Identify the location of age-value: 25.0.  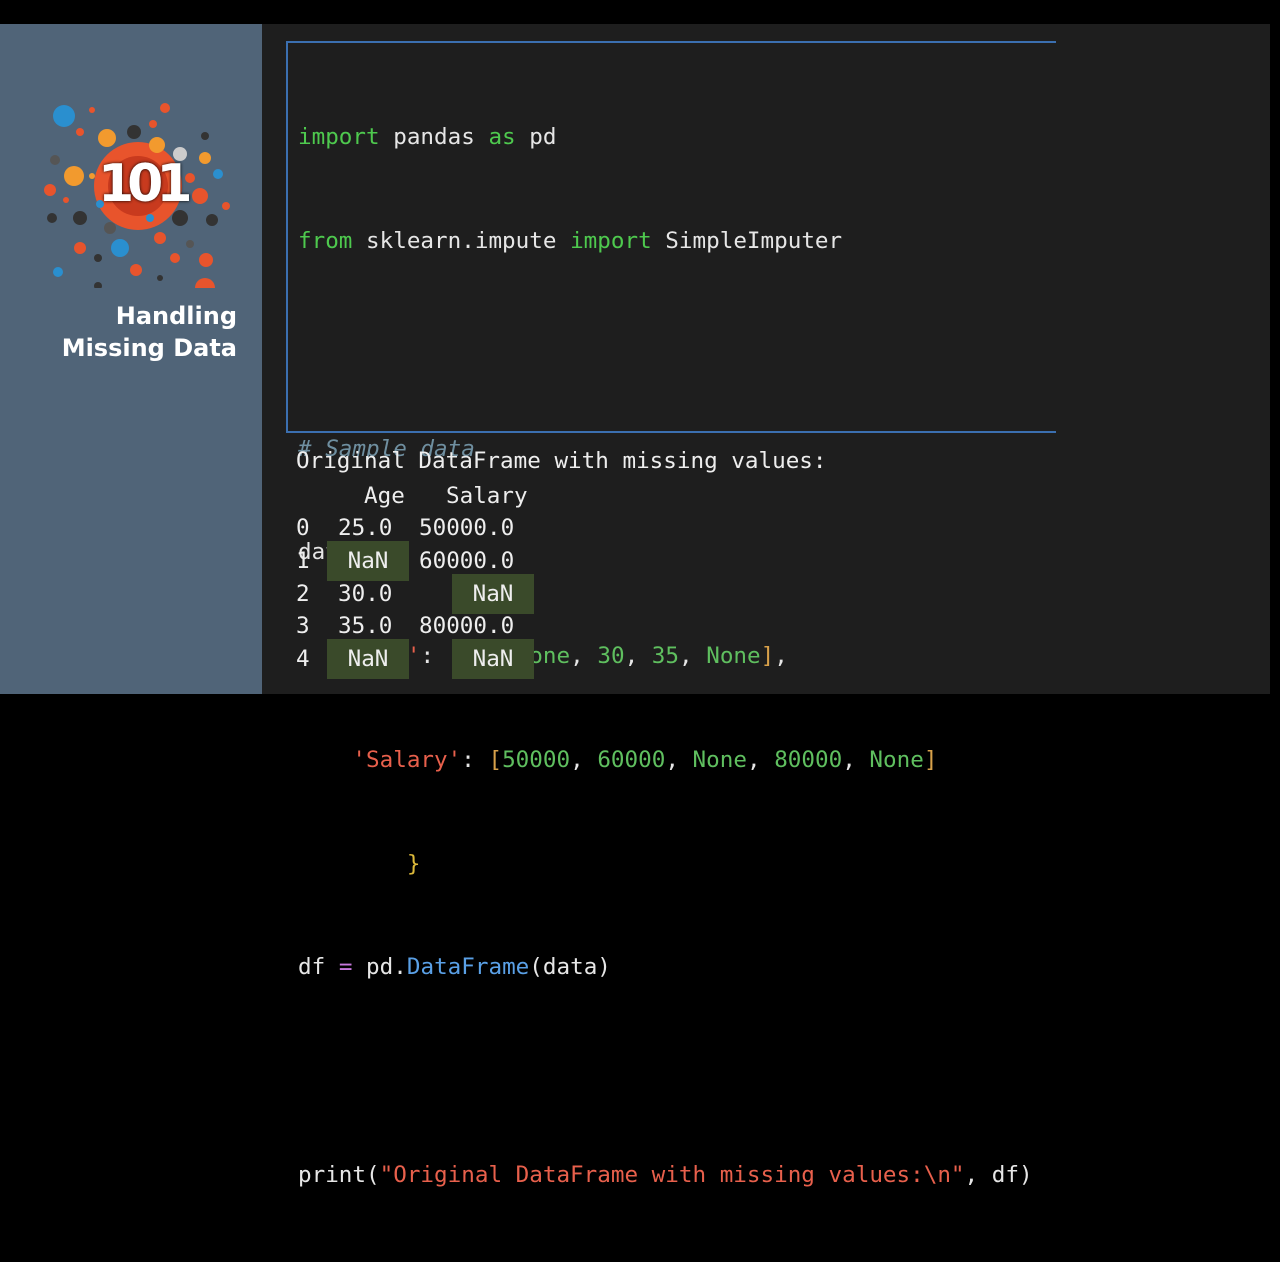
(365, 528).